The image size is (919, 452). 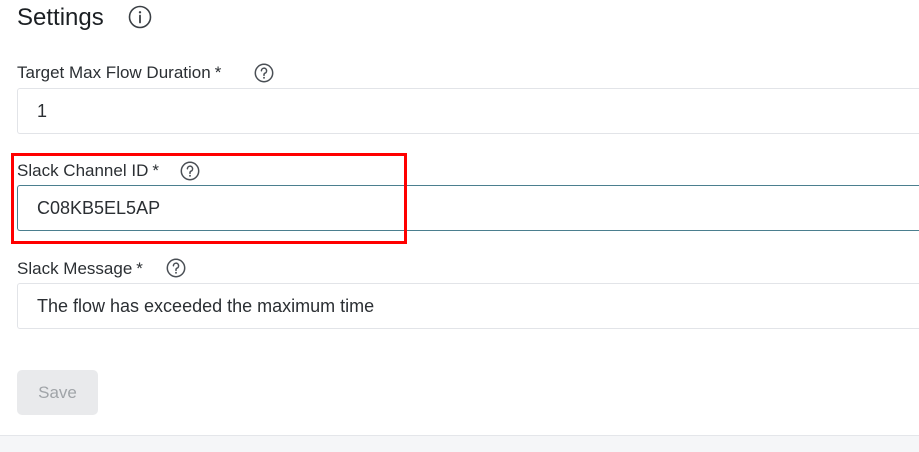 What do you see at coordinates (140, 17) in the screenshot?
I see `info-icon` at bounding box center [140, 17].